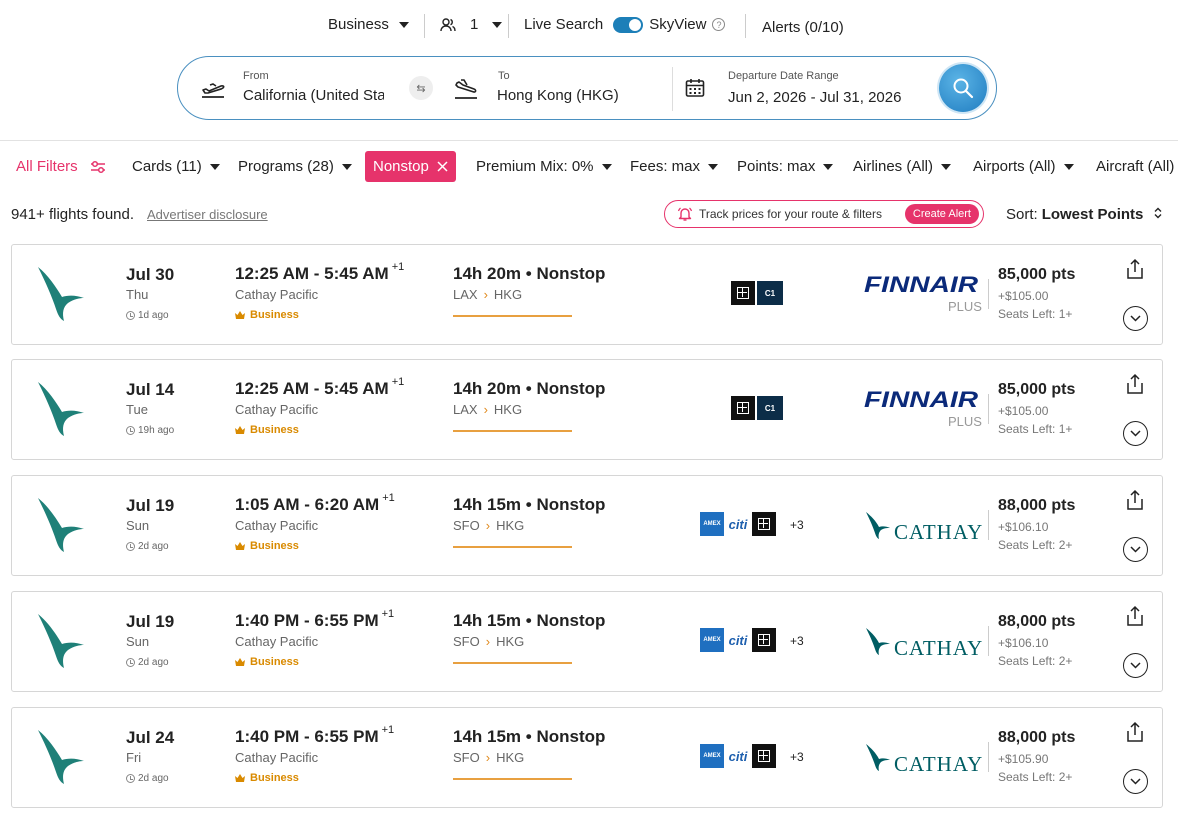 The width and height of the screenshot is (1178, 818). I want to click on to-field: To Hong Kong (HKG), so click(553, 88).